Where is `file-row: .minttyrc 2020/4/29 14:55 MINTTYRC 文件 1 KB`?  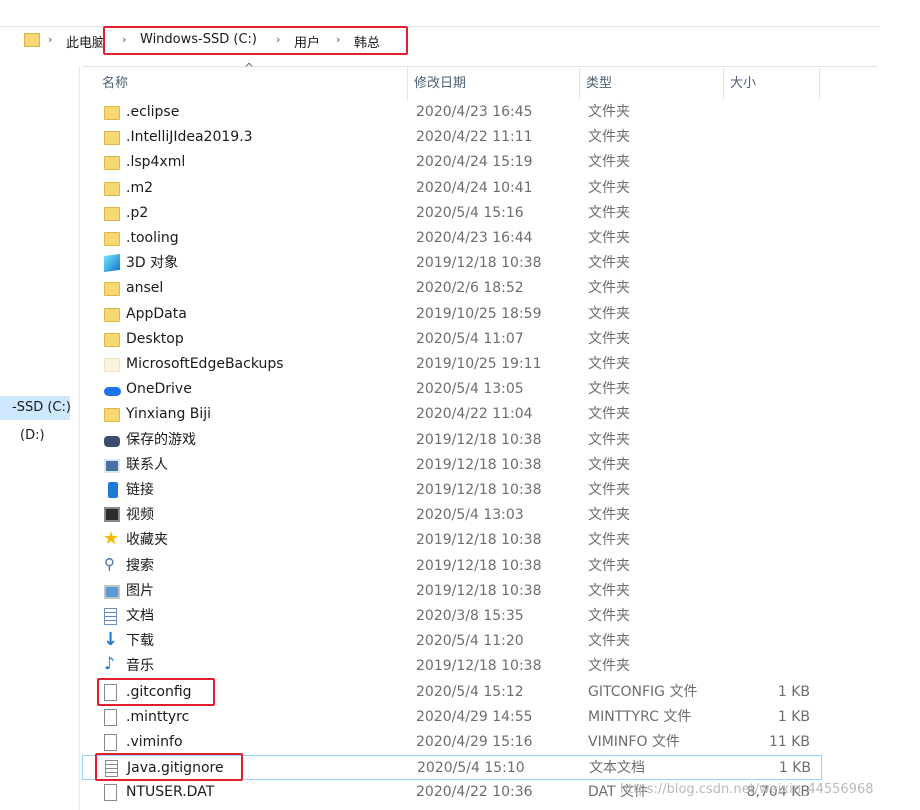
file-row: .minttyrc 2020/4/29 14:55 MINTTYRC 文件 1 KB is located at coordinates (452, 717).